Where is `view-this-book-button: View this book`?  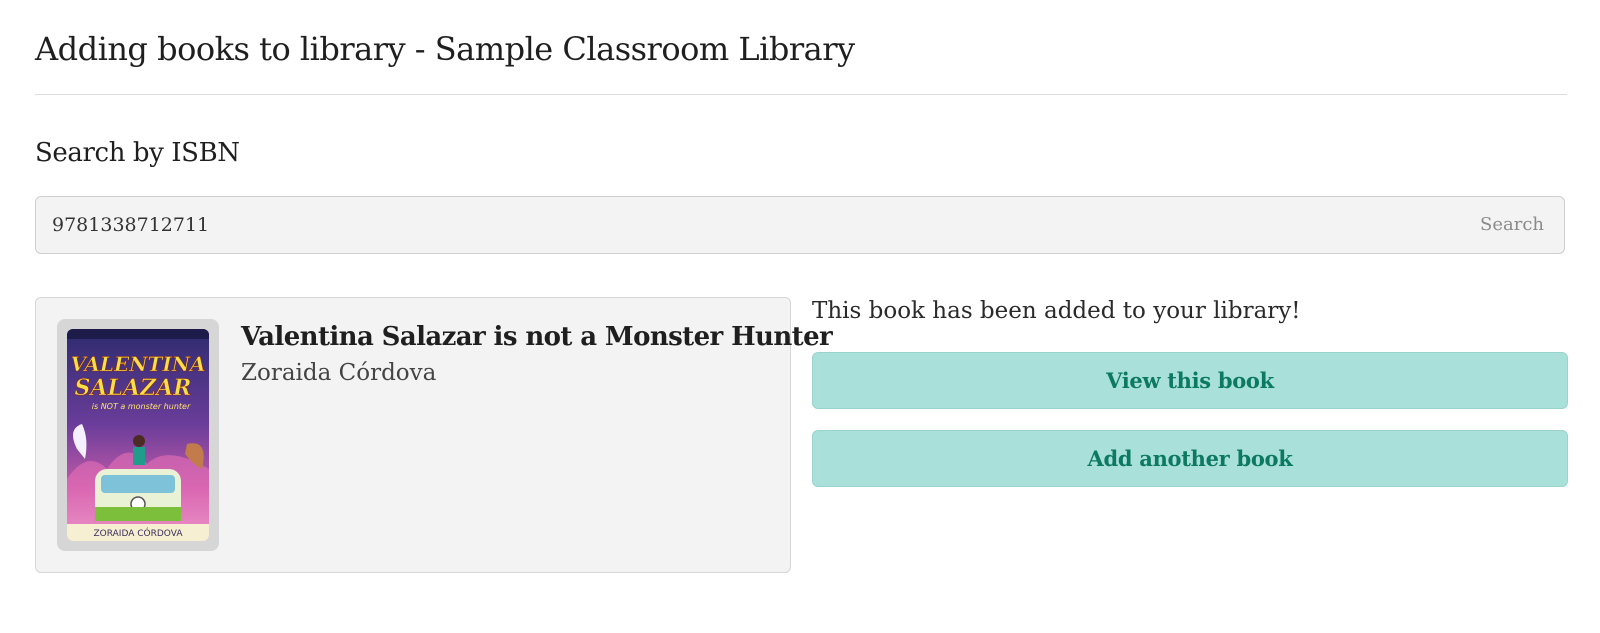
view-this-book-button: View this book is located at coordinates (1190, 380).